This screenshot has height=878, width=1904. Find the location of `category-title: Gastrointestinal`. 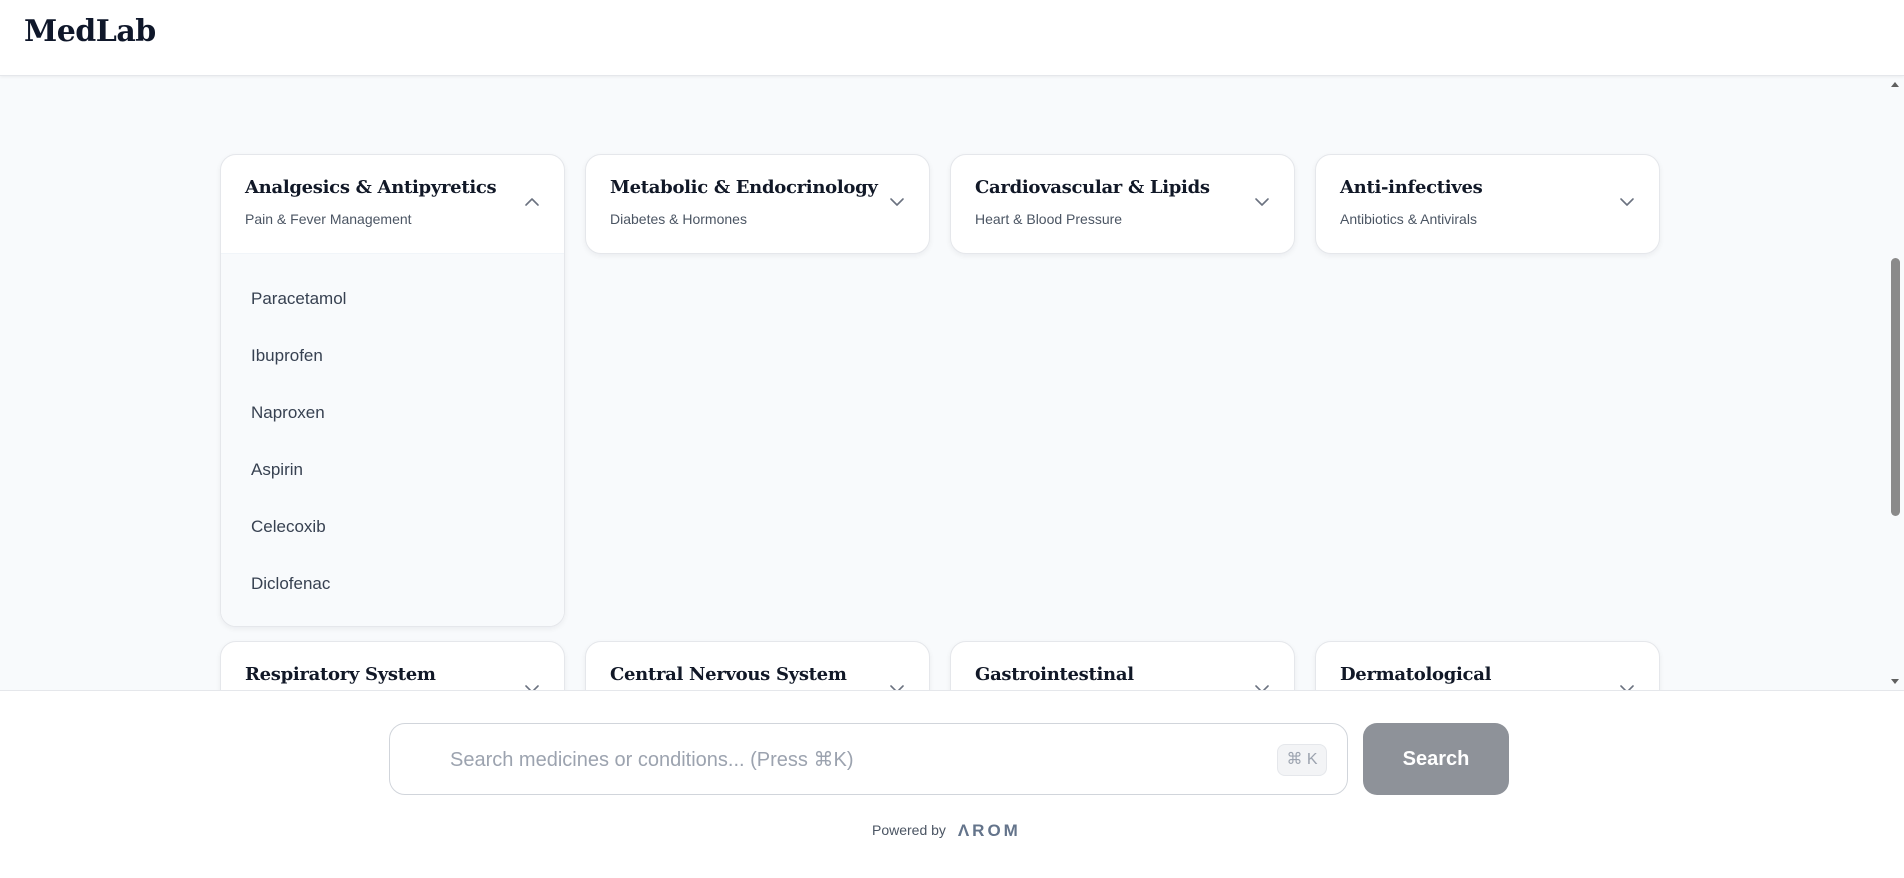

category-title: Gastrointestinal is located at coordinates (1054, 674).